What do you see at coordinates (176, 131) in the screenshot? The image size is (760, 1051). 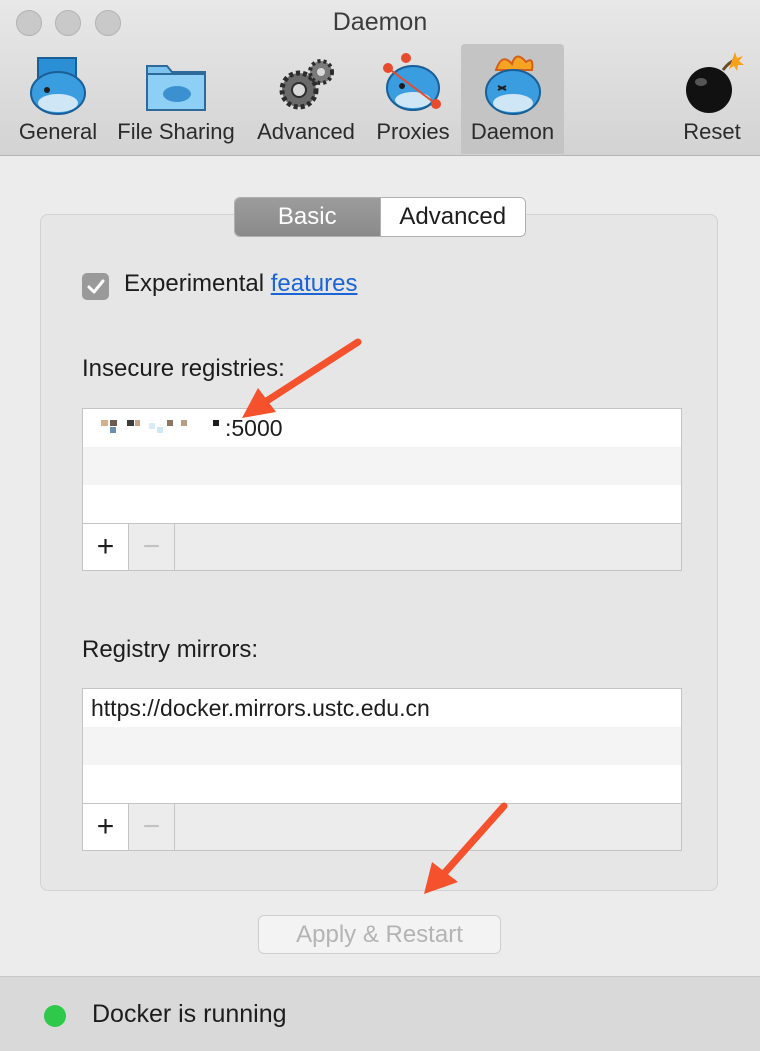 I see `toolbar-label: File Sharing` at bounding box center [176, 131].